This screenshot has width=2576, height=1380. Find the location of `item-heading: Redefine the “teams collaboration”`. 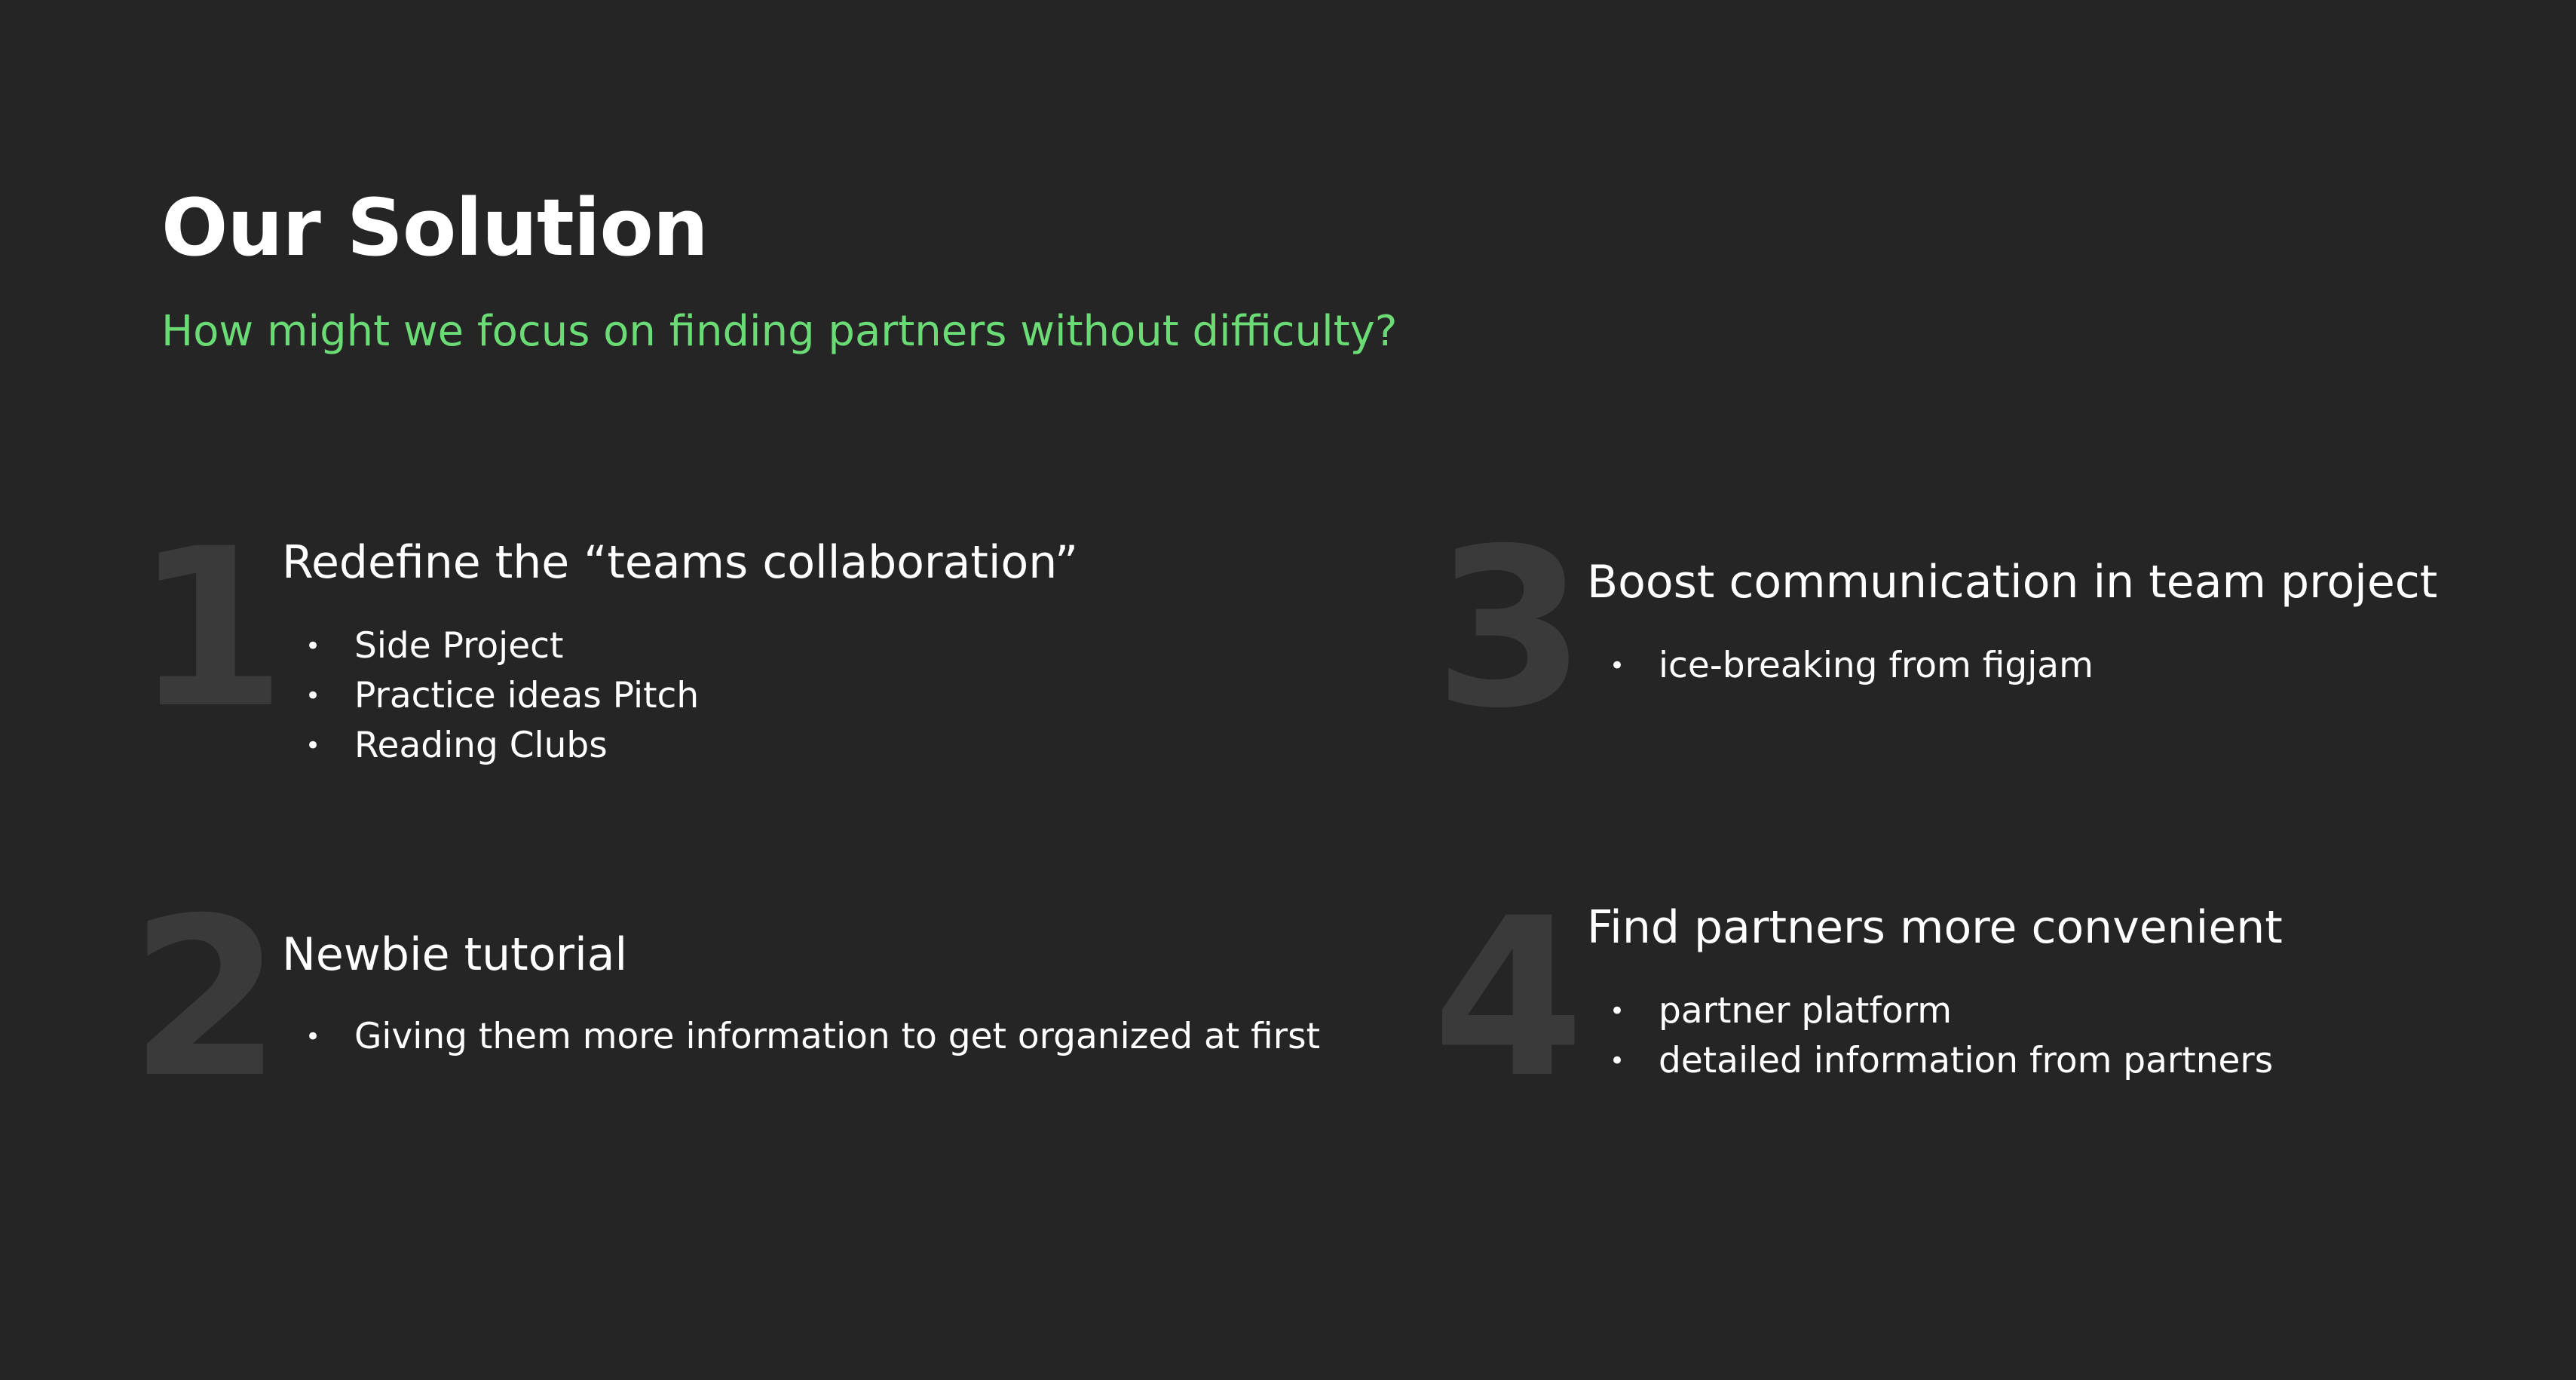

item-heading: Redefine the “teams collaboration” is located at coordinates (680, 562).